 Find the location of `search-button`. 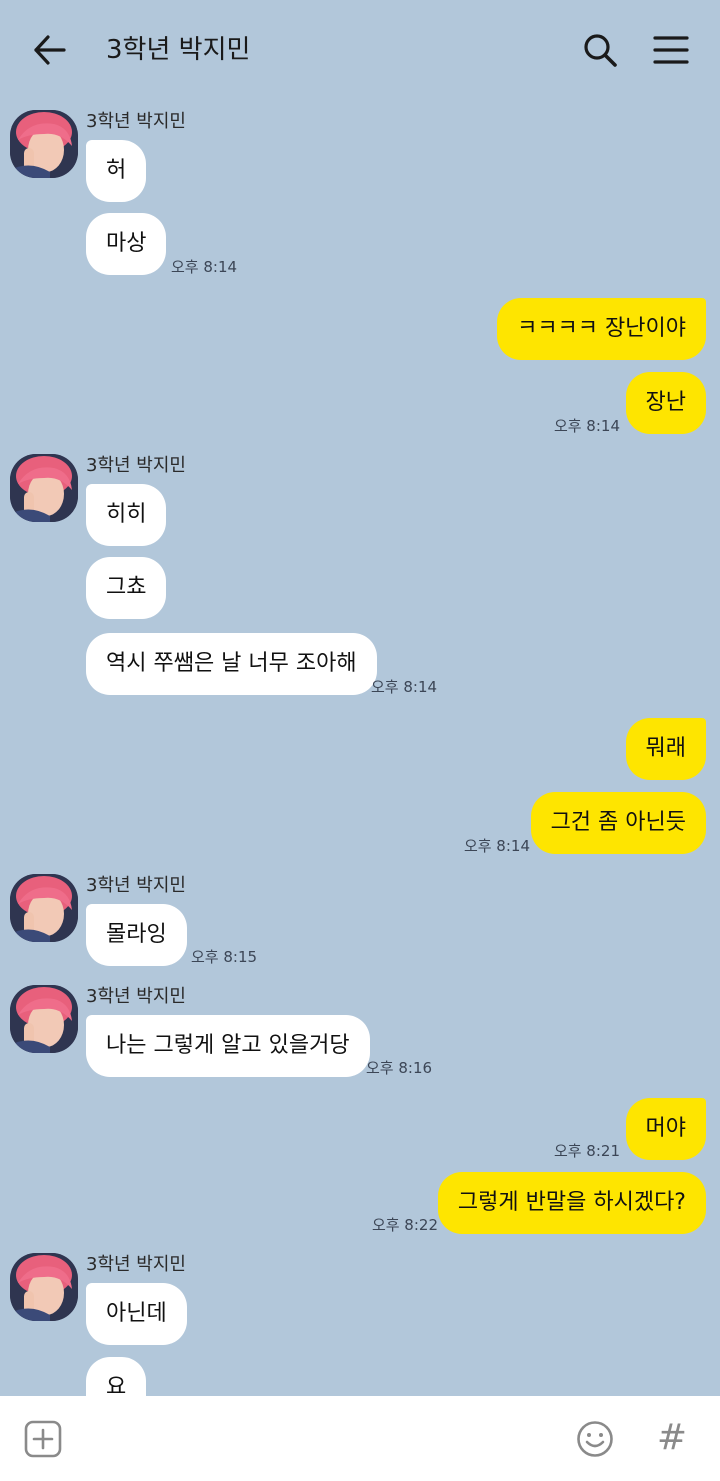

search-button is located at coordinates (600, 50).